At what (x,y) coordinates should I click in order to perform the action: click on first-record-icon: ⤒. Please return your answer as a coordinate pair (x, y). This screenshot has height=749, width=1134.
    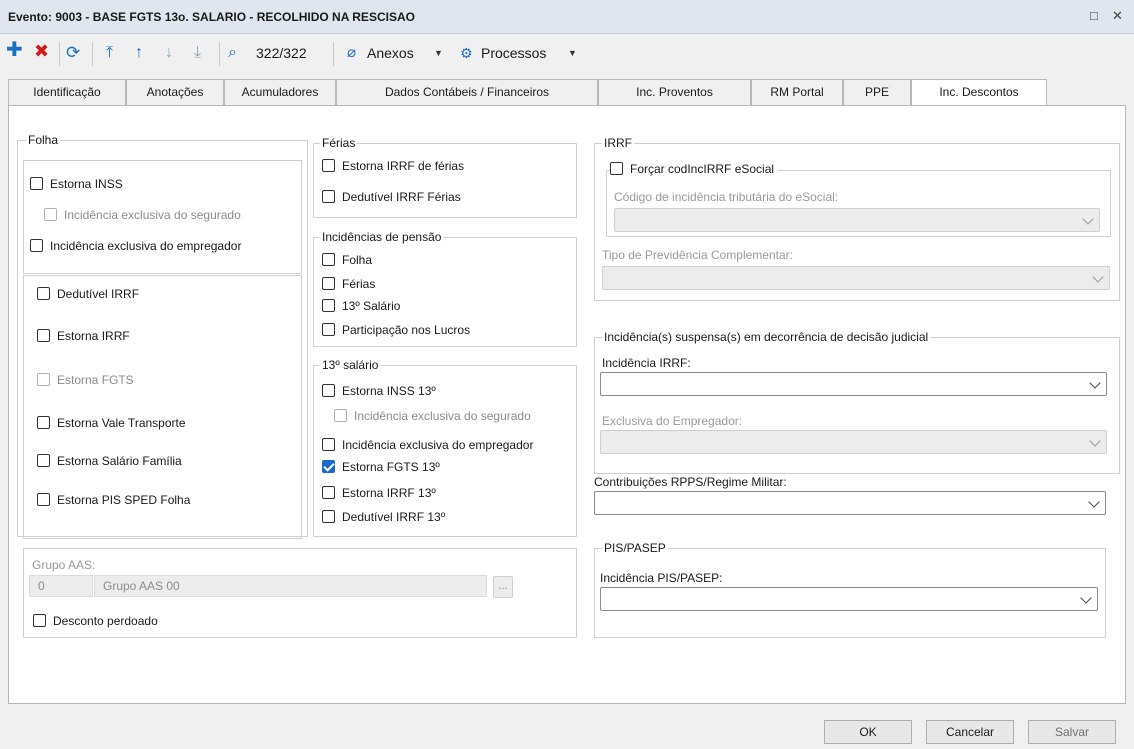
    Looking at the image, I should click on (109, 53).